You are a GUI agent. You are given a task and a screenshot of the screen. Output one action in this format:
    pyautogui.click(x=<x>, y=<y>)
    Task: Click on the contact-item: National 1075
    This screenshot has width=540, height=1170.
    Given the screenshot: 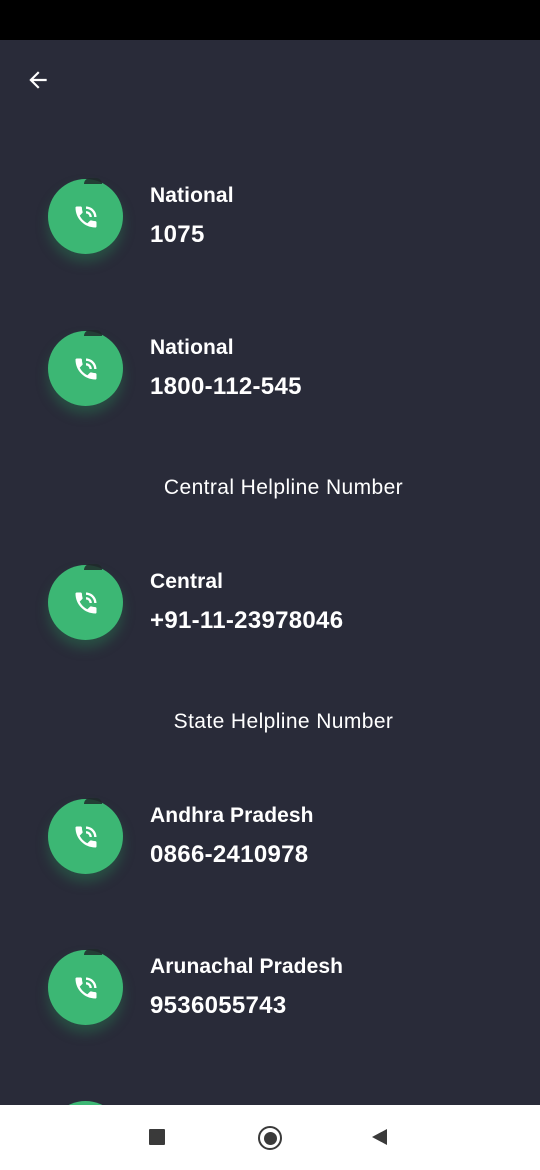 What is the action you would take?
    pyautogui.click(x=270, y=228)
    